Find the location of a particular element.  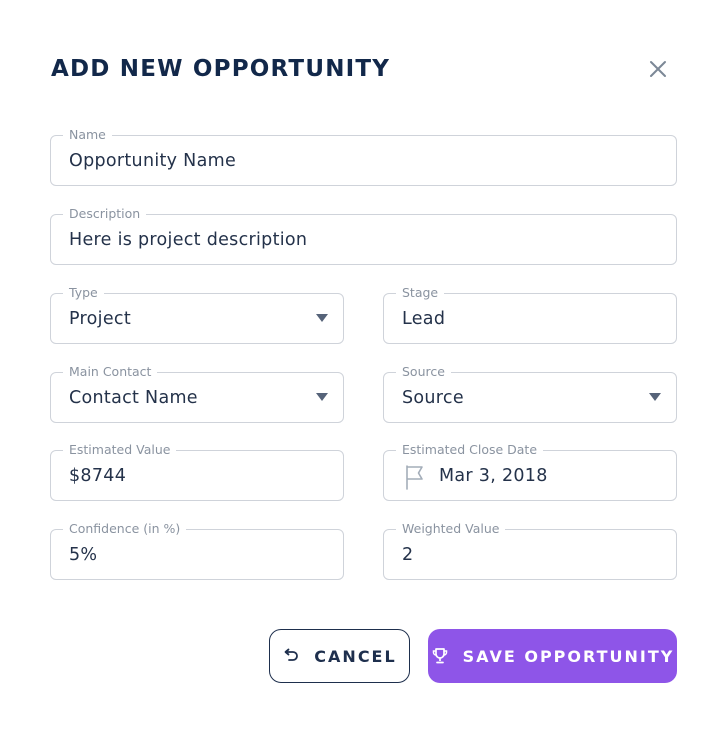

close-icon is located at coordinates (658, 69).